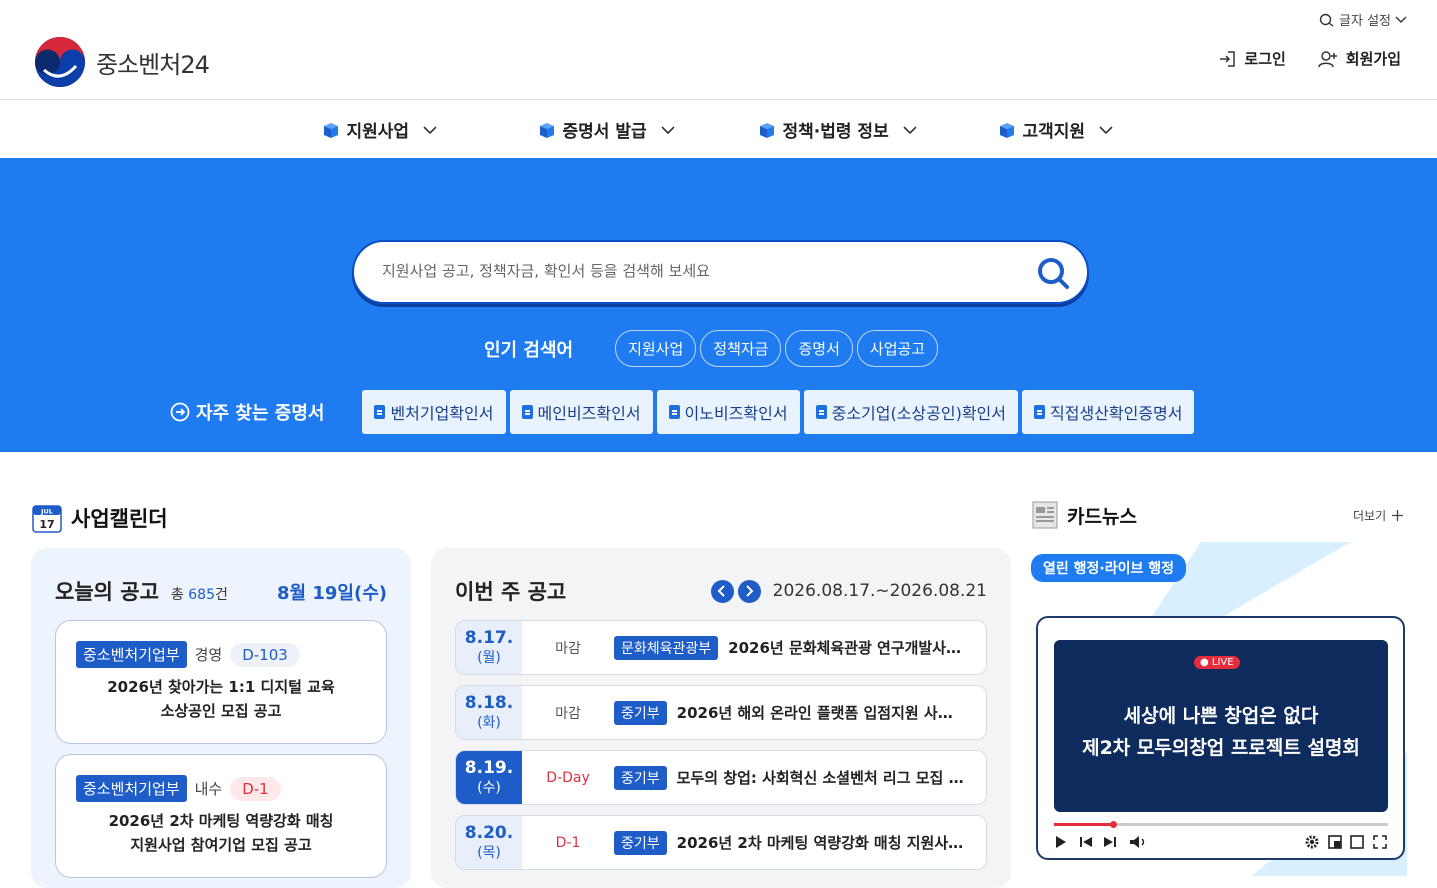  Describe the element at coordinates (221, 699) in the screenshot. I see `notice-title: 2026년 찾아가는 1:1 디지털 교육 소상공인 모집 공고` at that location.